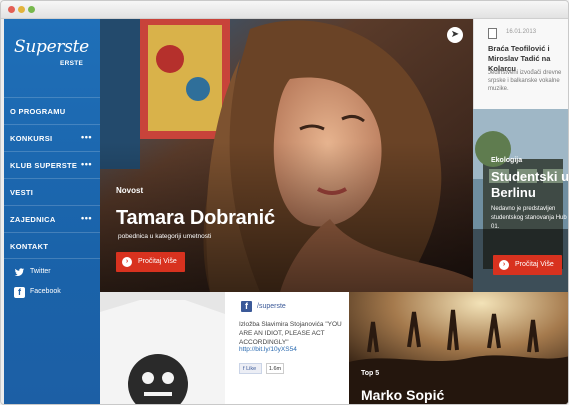 The image size is (569, 405). I want to click on nav-item-o-programu: O PROGRAMU, so click(52, 110).